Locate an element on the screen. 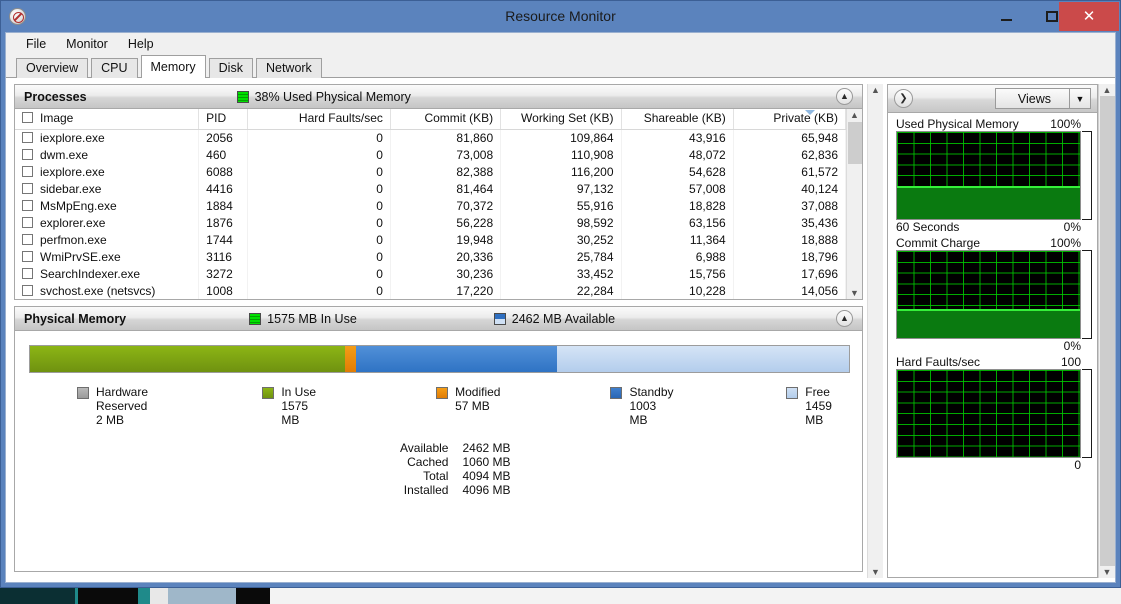 The height and width of the screenshot is (604, 1121). left-column-vertical-scrollbar: ▲ ▼ is located at coordinates (875, 331).